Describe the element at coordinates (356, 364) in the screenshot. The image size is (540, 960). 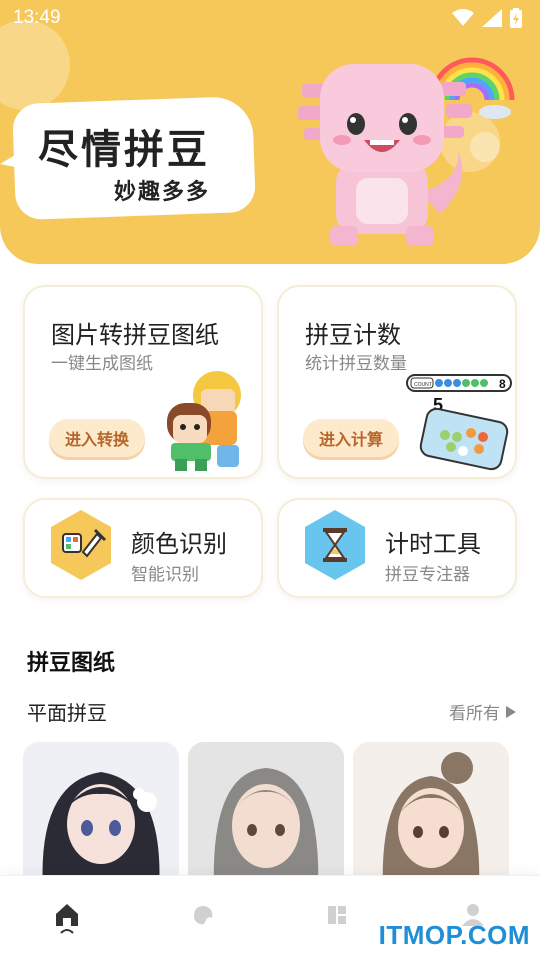
I see `count-subtitle: 统计拼豆数量` at that location.